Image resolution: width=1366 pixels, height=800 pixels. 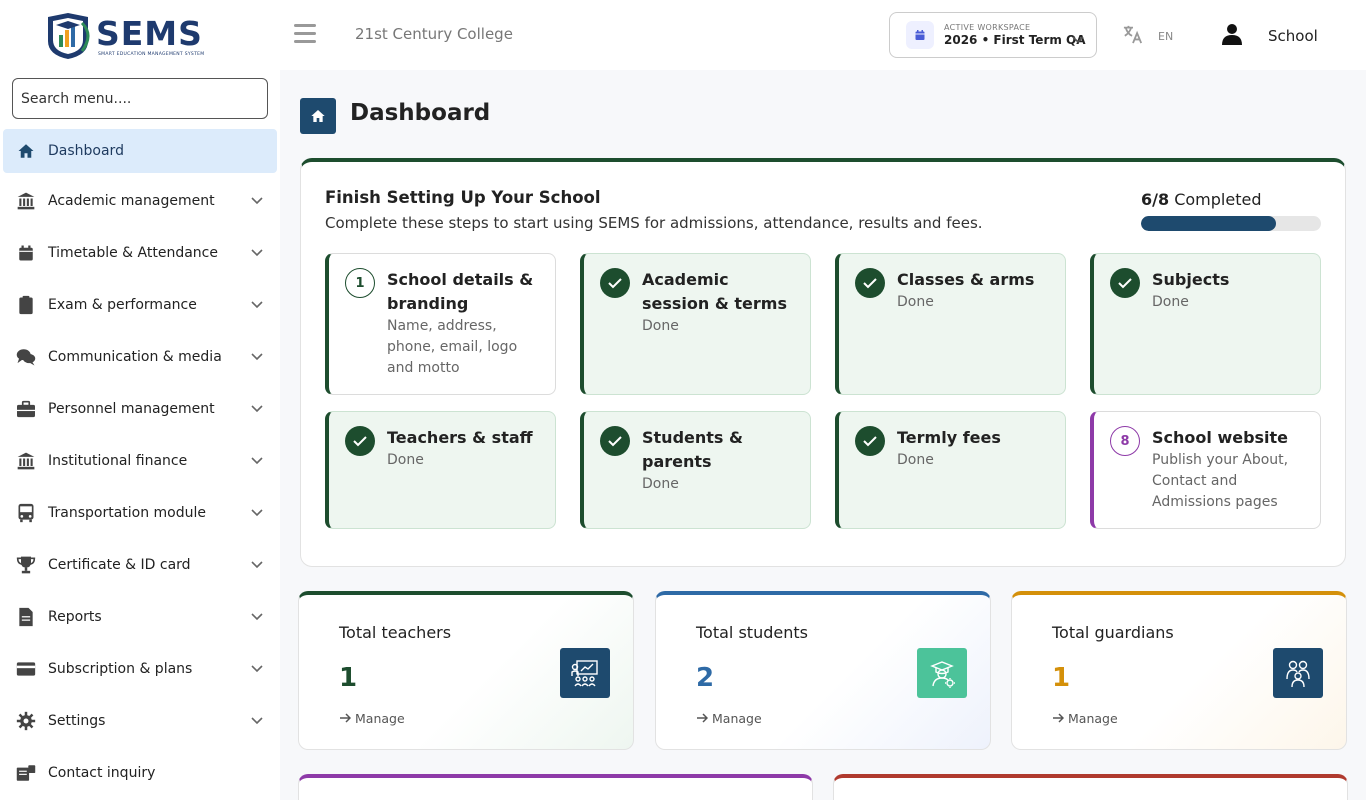 I want to click on manage-guardians-link: Manage, so click(x=1085, y=718).